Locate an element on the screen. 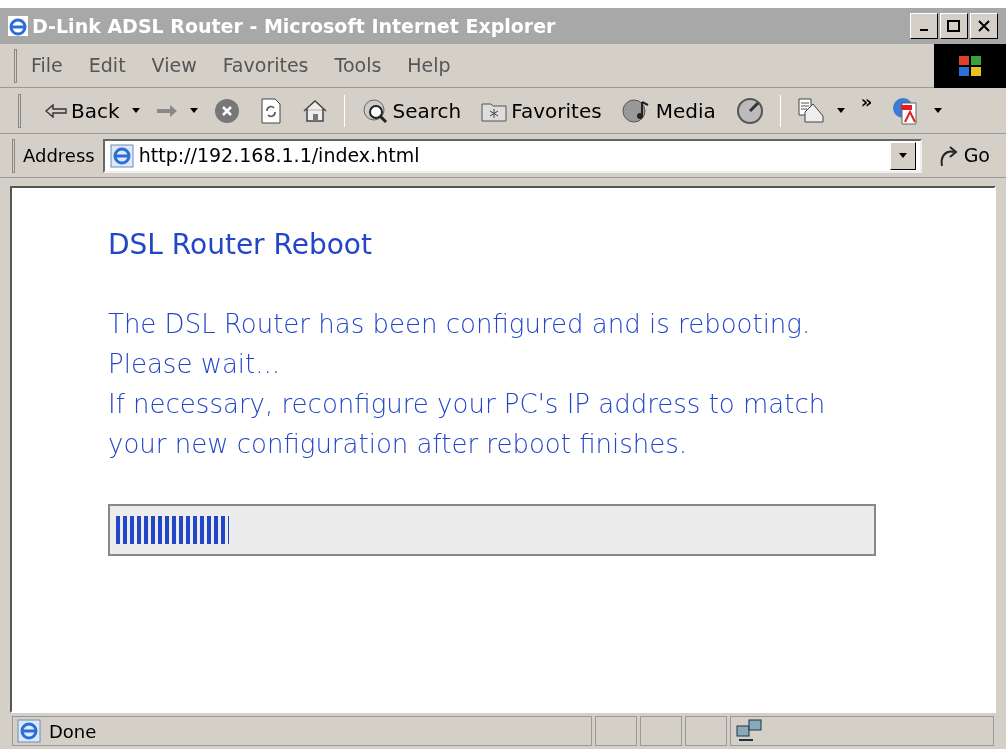  stop-icon is located at coordinates (226, 110).